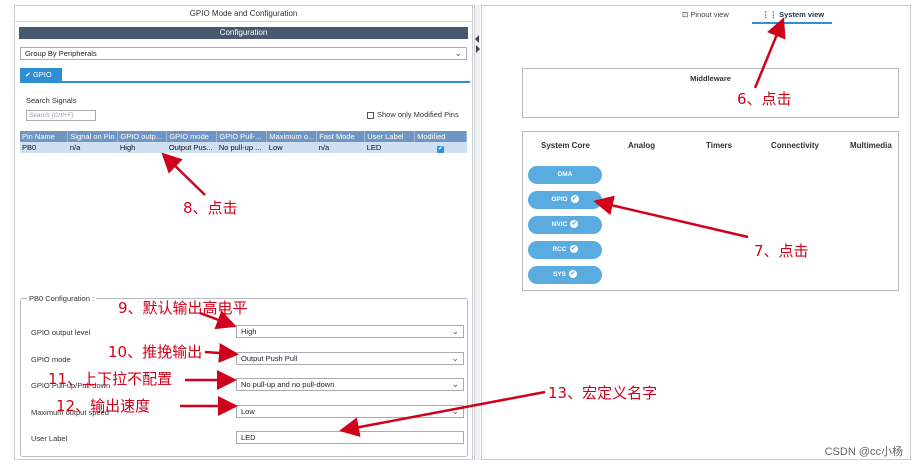 This screenshot has width=915, height=467. What do you see at coordinates (795, 145) in the screenshot?
I see `category-connectivity: Connectivity` at bounding box center [795, 145].